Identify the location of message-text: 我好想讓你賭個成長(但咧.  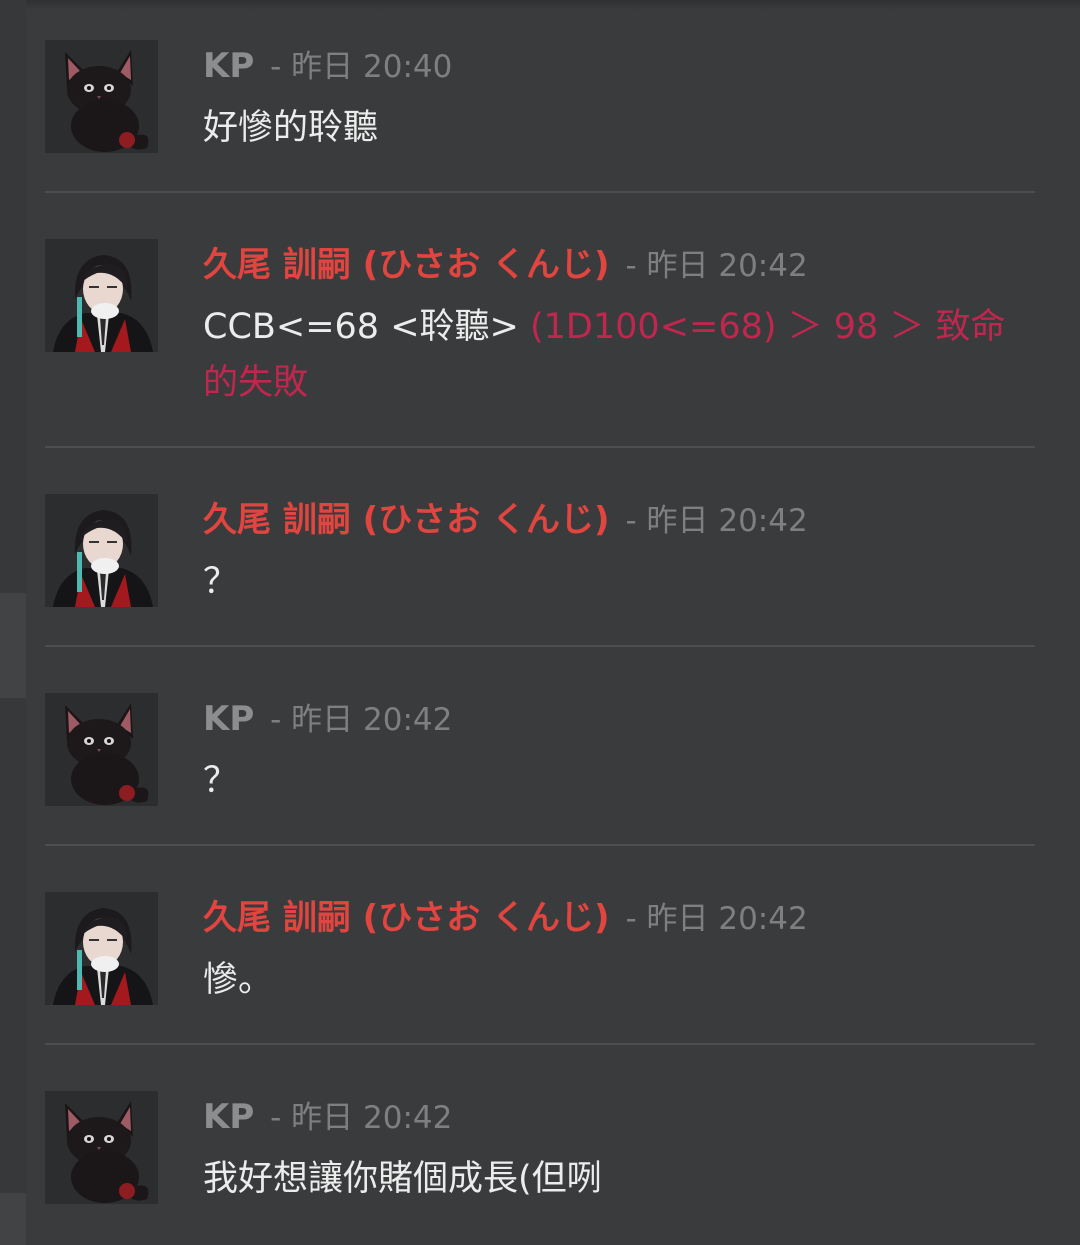
(402, 1179).